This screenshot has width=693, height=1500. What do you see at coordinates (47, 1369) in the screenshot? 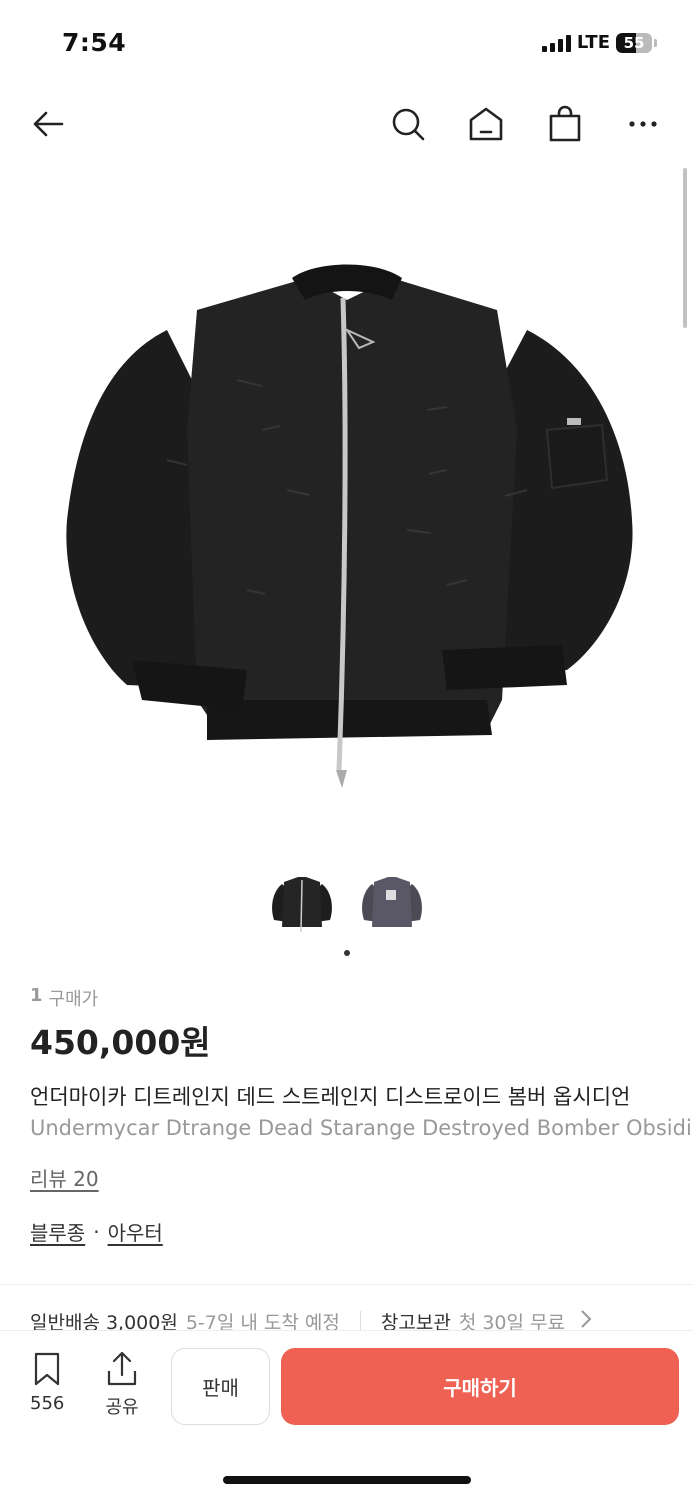
I see `bookmark-icon` at bounding box center [47, 1369].